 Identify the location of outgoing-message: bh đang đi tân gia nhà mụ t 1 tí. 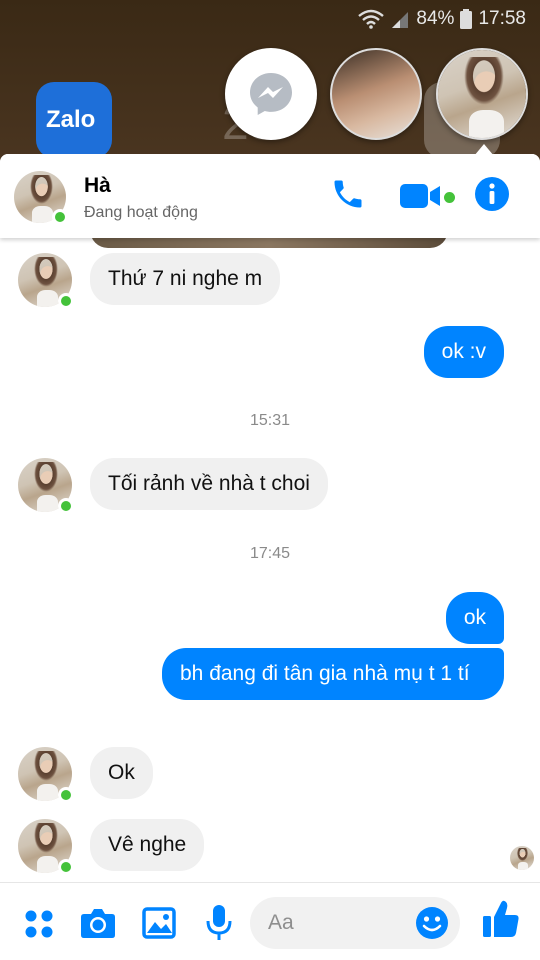
(333, 674).